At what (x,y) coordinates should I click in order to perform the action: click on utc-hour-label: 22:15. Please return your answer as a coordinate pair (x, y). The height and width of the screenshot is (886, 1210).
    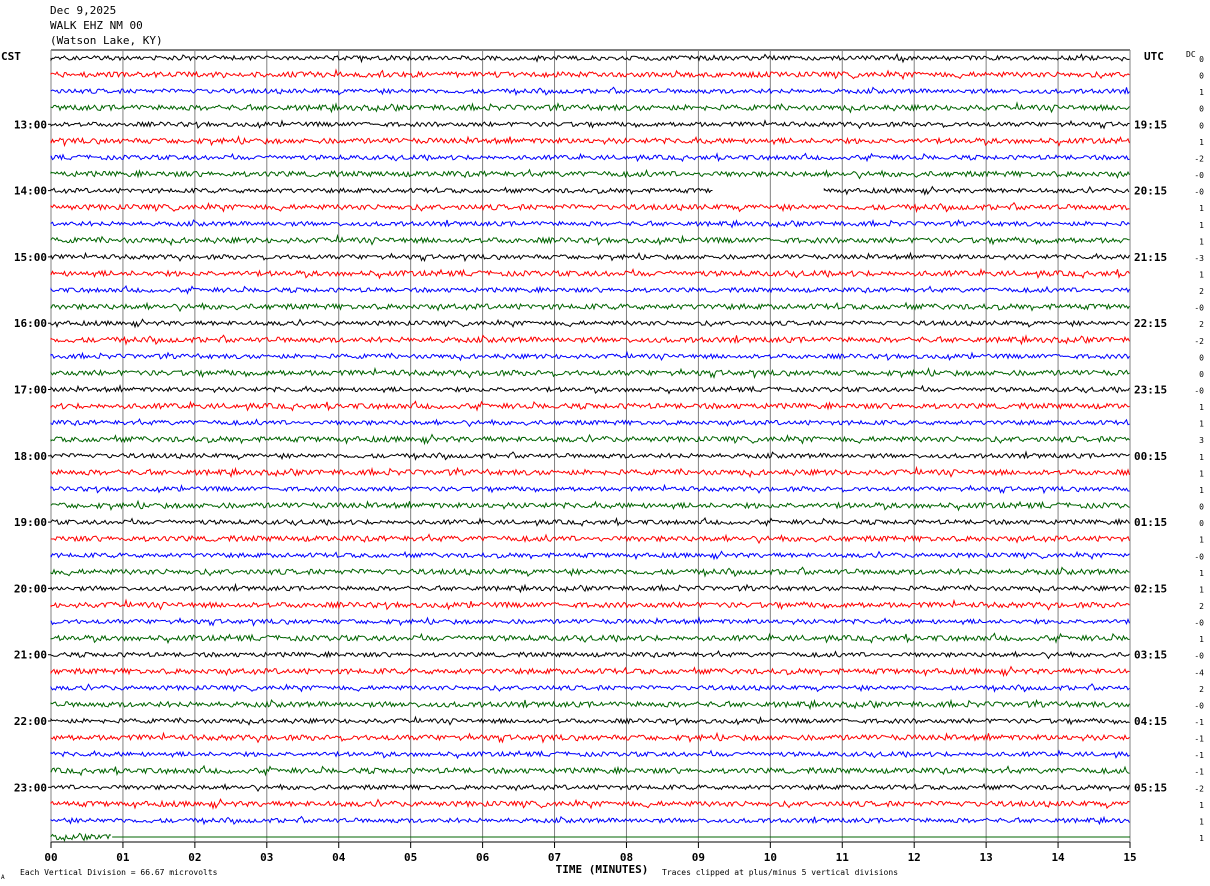
    Looking at the image, I should click on (1150, 323).